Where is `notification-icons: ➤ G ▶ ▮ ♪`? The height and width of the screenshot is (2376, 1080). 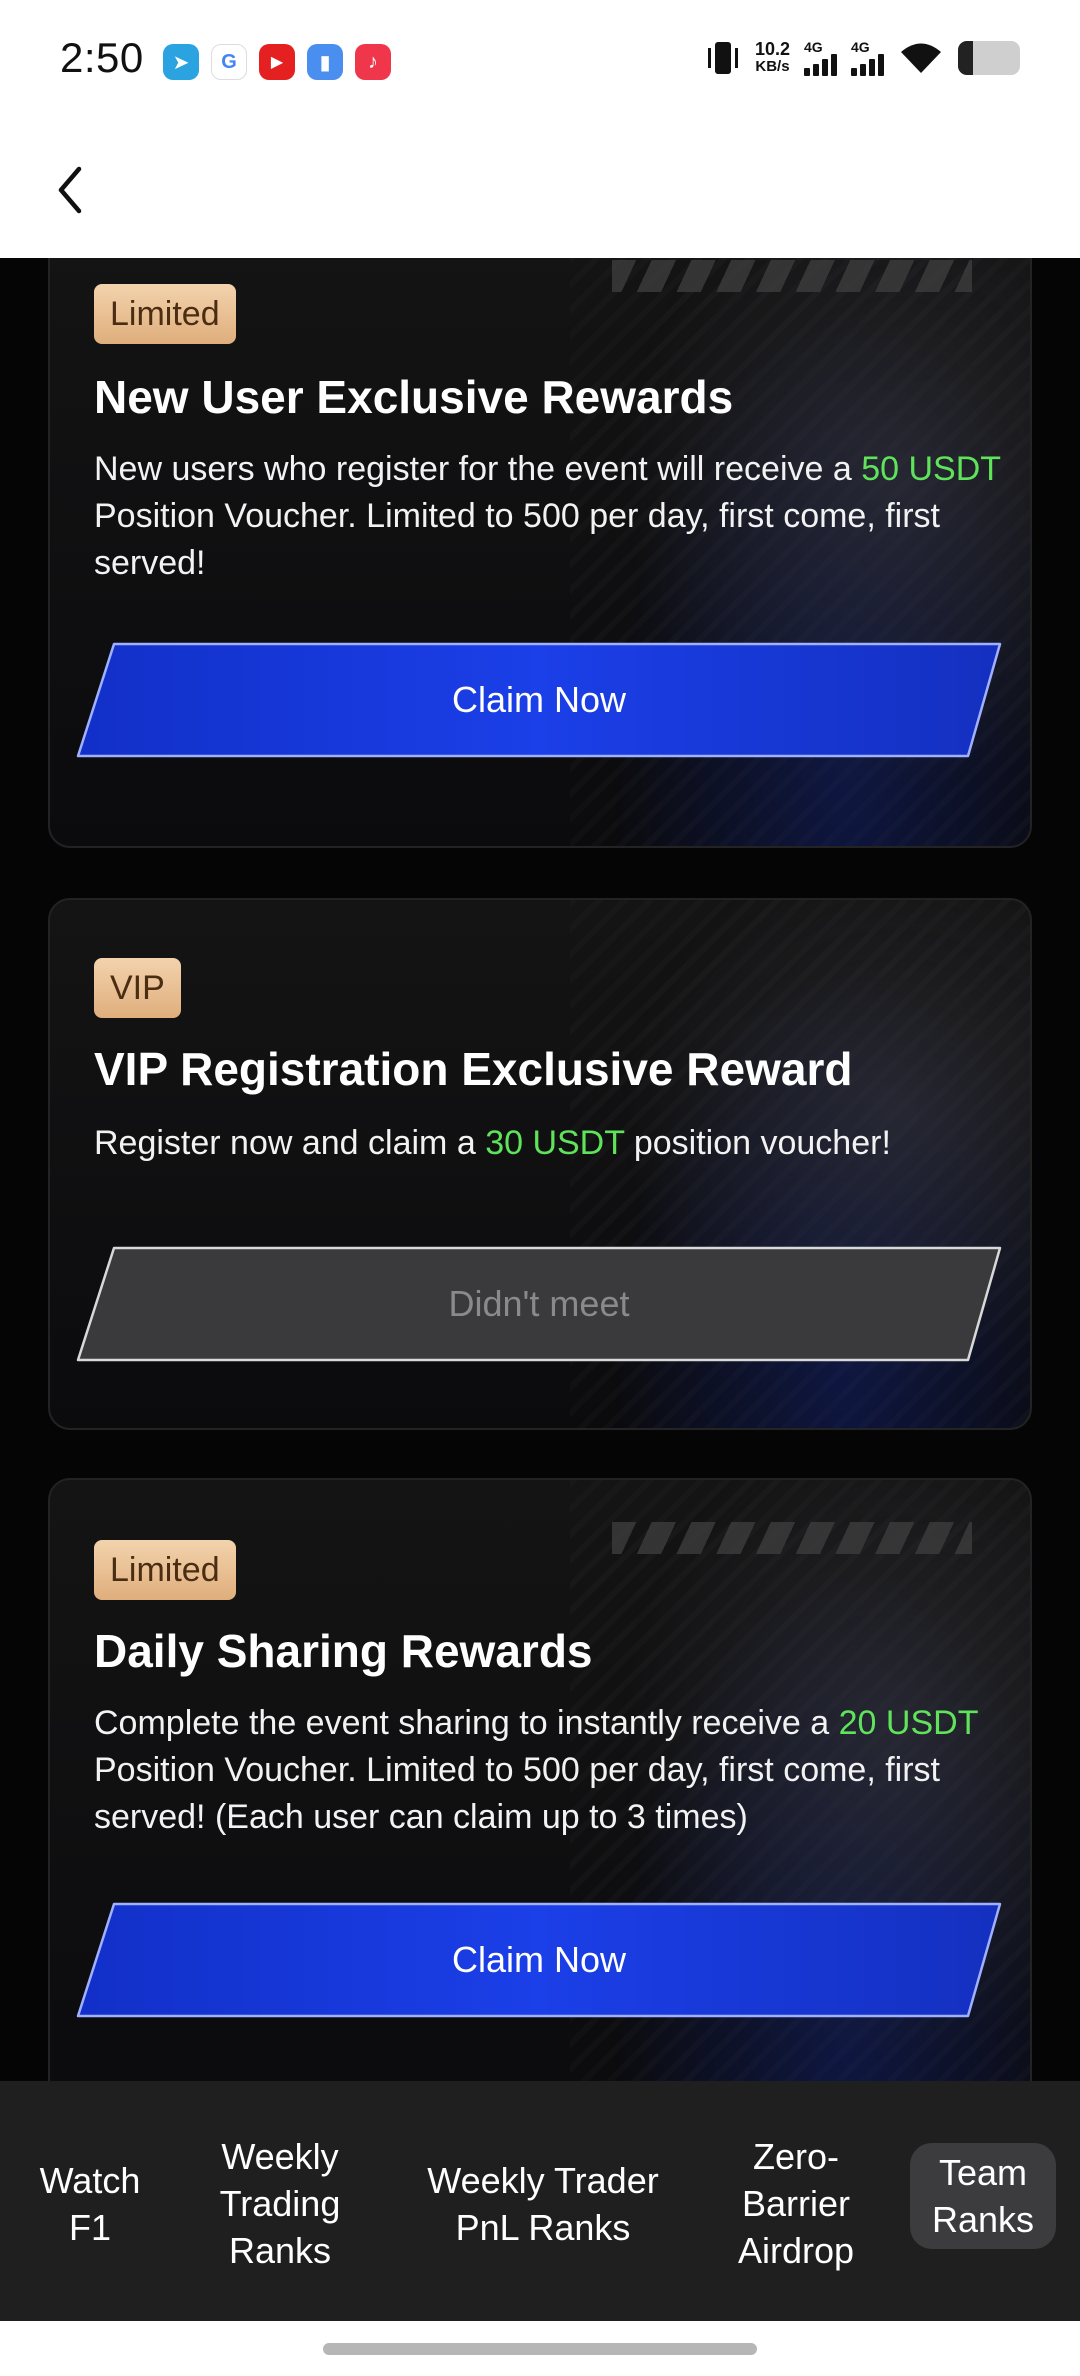
notification-icons: ➤ G ▶ ▮ ♪ is located at coordinates (277, 62).